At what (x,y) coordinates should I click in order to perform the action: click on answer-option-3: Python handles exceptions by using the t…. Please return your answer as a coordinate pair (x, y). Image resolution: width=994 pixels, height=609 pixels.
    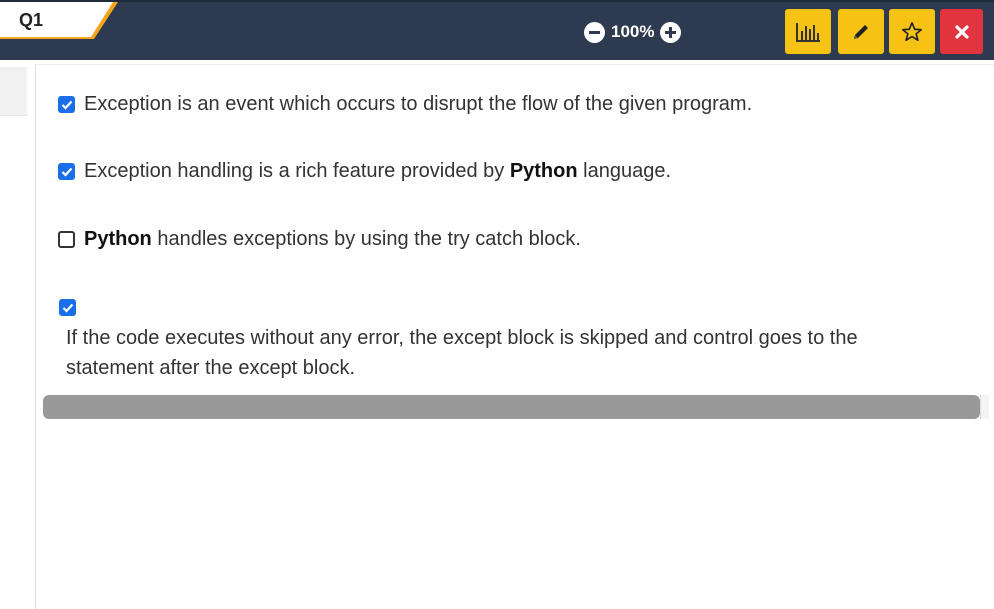
    Looking at the image, I should click on (319, 239).